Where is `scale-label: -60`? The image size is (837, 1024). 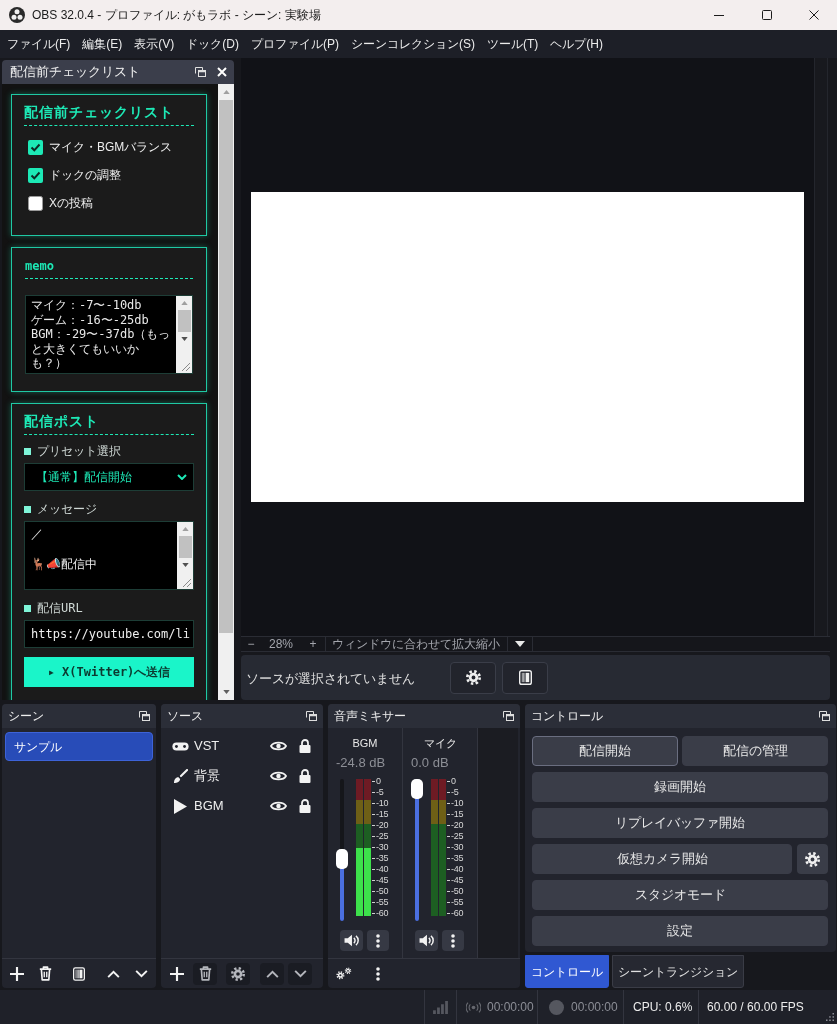 scale-label: -60 is located at coordinates (382, 913).